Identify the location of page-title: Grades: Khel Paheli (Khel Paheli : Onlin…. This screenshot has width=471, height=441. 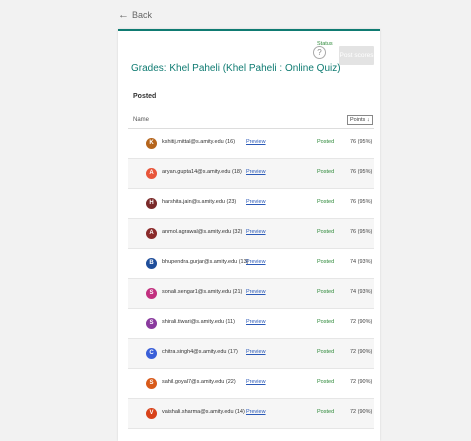
(236, 68).